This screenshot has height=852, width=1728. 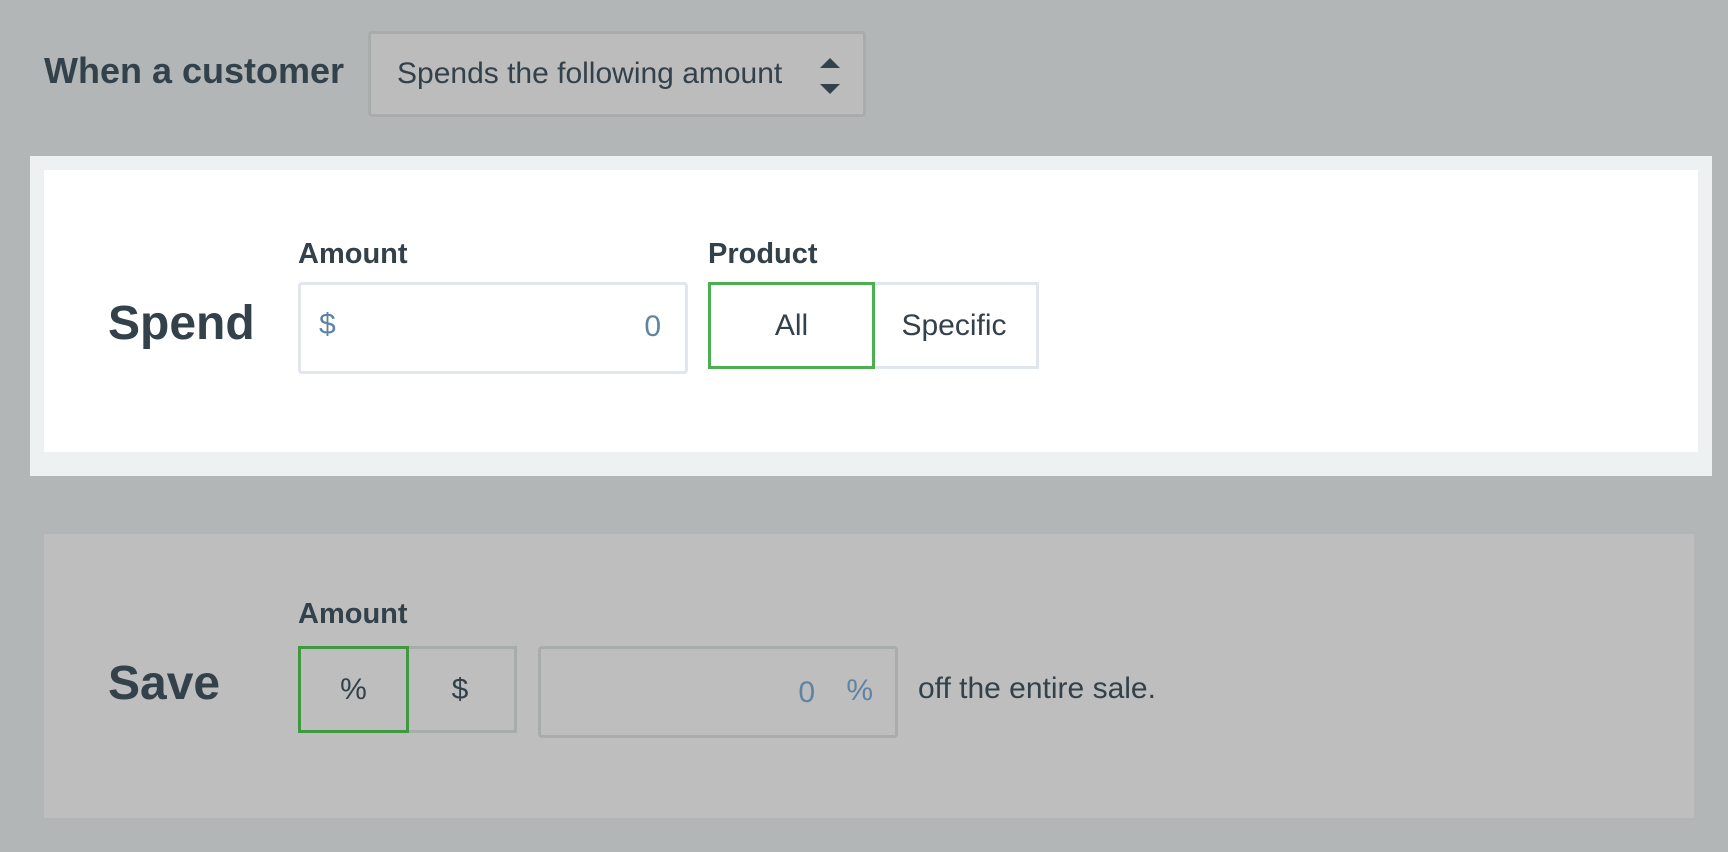 What do you see at coordinates (791, 325) in the screenshot?
I see `product-option-all: All` at bounding box center [791, 325].